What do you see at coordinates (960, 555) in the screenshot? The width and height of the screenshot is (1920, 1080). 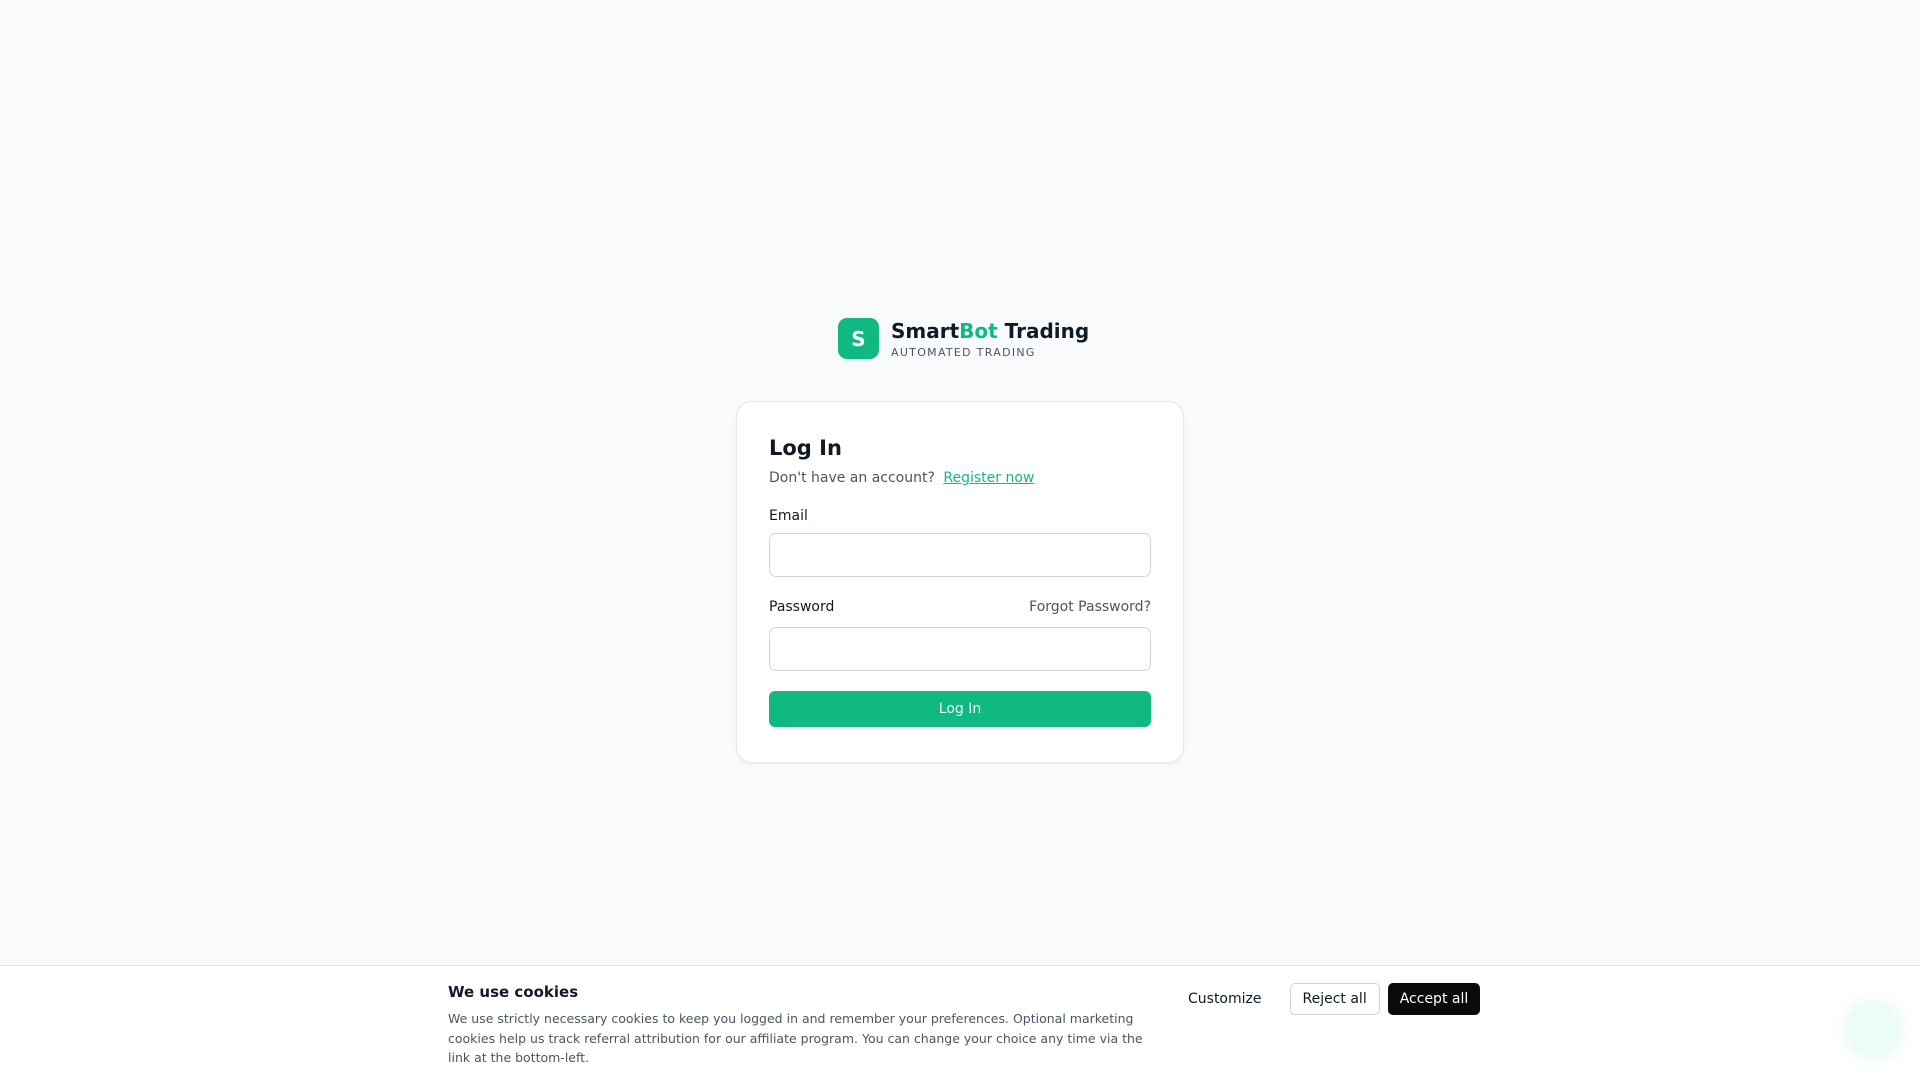 I see `email-input` at bounding box center [960, 555].